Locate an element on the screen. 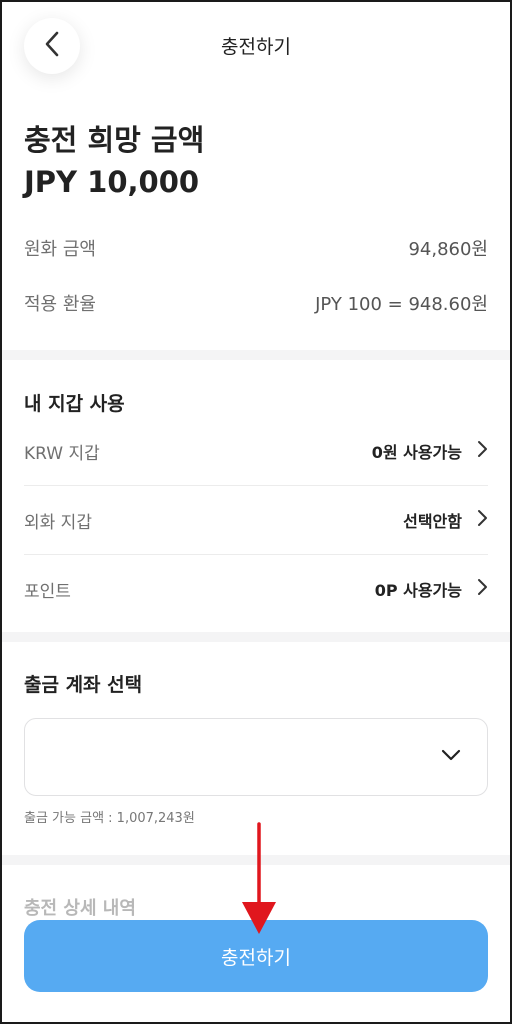 The width and height of the screenshot is (512, 1024). exchange-rate-row: 적용 환율 JPY 100 = 948.60원 is located at coordinates (256, 303).